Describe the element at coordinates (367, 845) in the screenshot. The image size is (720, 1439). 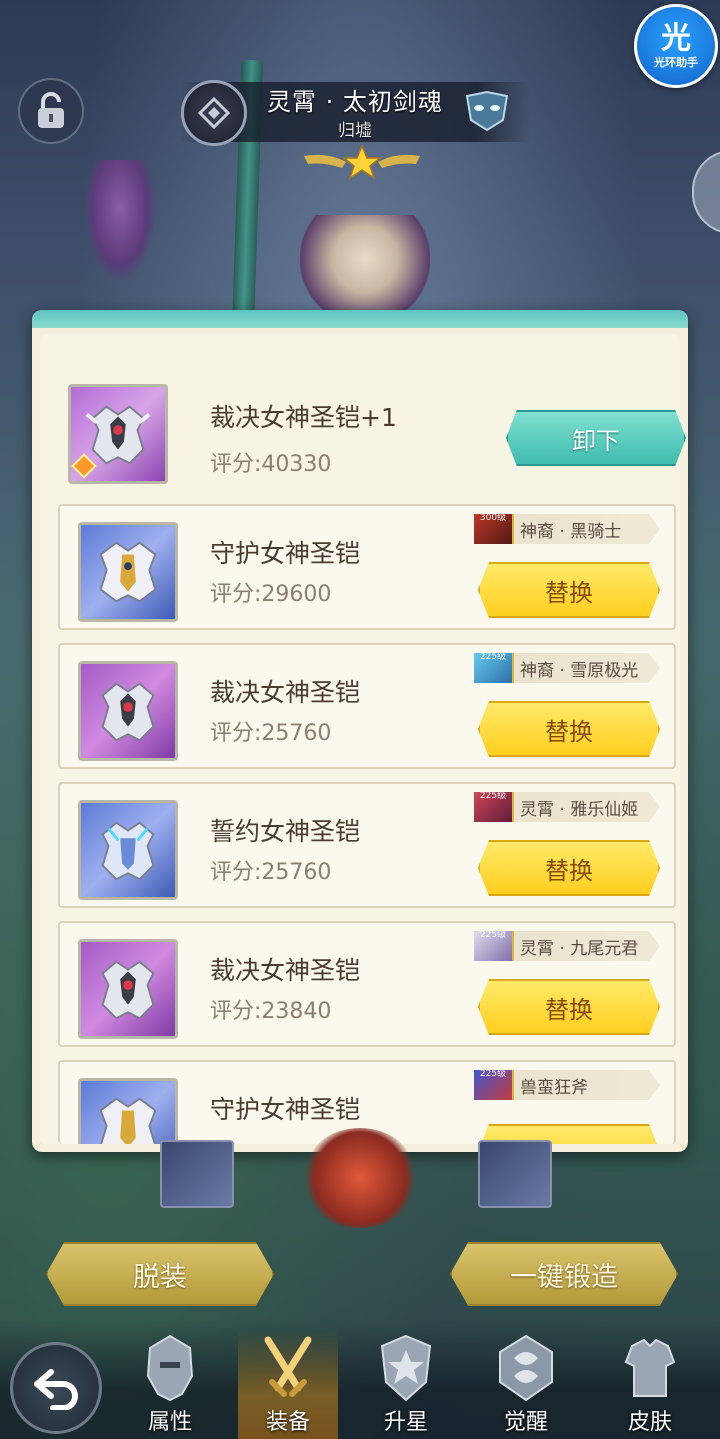
I see `equipment-list-item: 誓约女神圣铠 评分:25760 225级 灵霄 · 雅乐仙姬 替换` at that location.